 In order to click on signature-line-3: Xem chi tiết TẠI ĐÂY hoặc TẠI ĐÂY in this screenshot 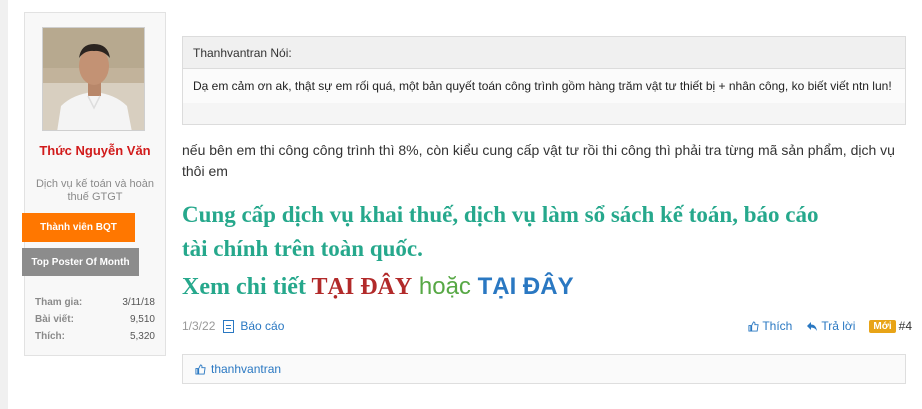, I will do `click(378, 287)`.